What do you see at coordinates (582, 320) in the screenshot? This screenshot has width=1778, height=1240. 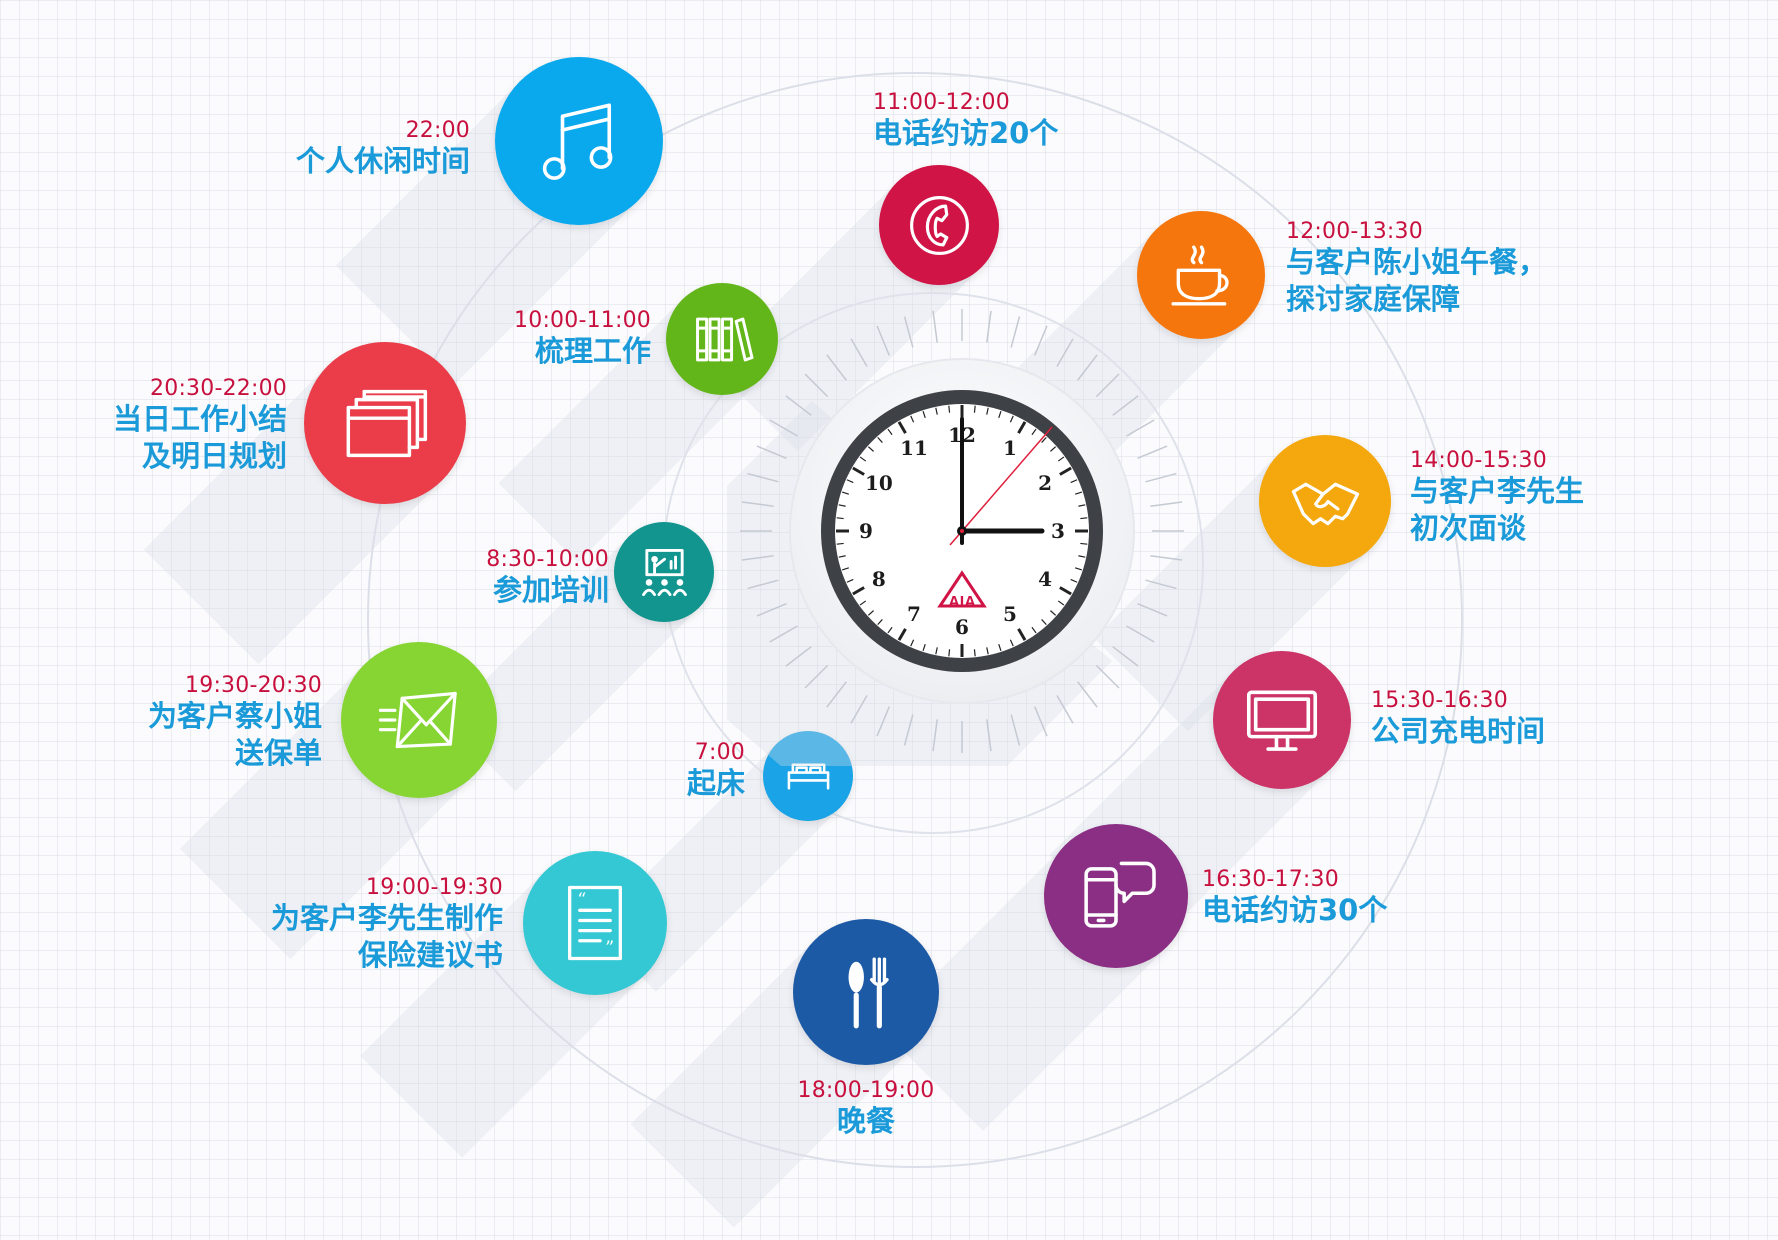 I see `time-range: 10:00-11:00` at bounding box center [582, 320].